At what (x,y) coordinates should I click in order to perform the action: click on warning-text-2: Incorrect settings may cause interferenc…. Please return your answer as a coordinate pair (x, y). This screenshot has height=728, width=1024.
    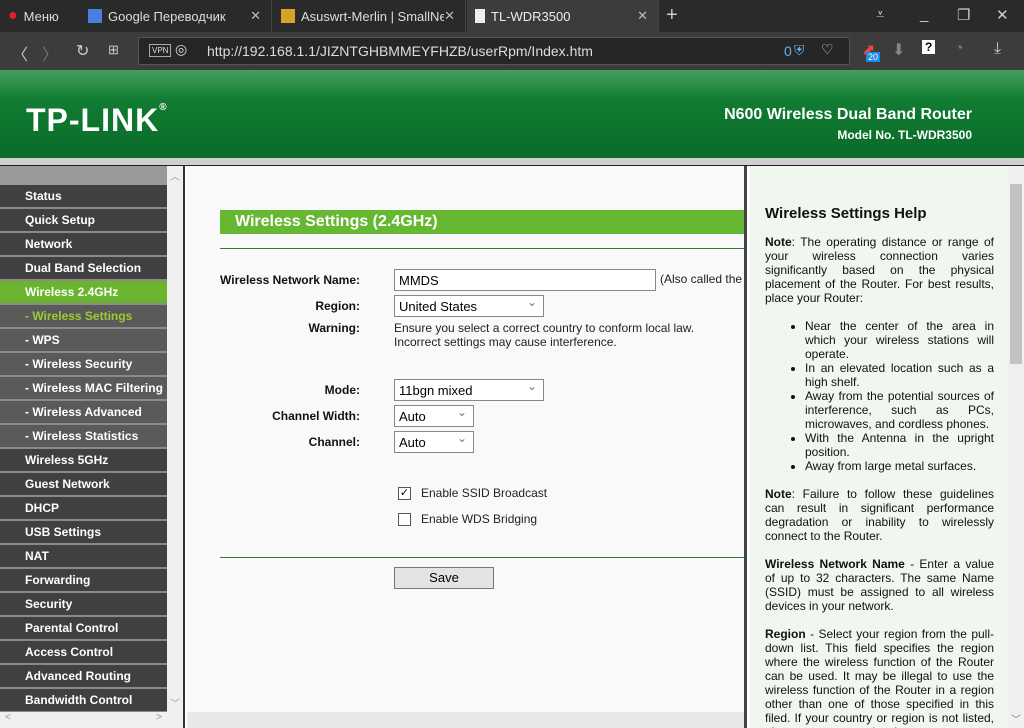
    Looking at the image, I should click on (505, 342).